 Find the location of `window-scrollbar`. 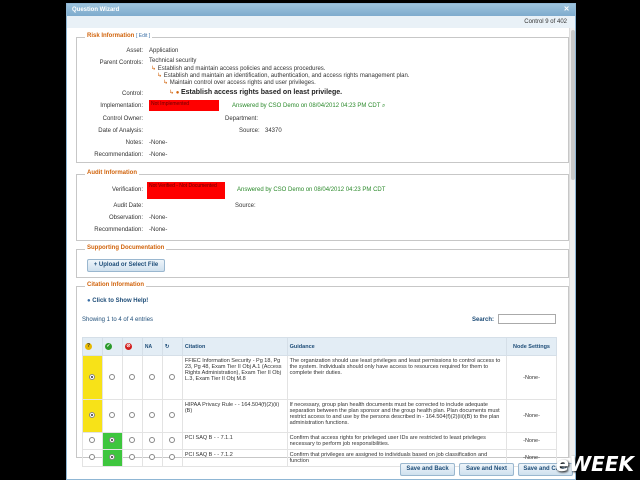

window-scrollbar is located at coordinates (572, 243).